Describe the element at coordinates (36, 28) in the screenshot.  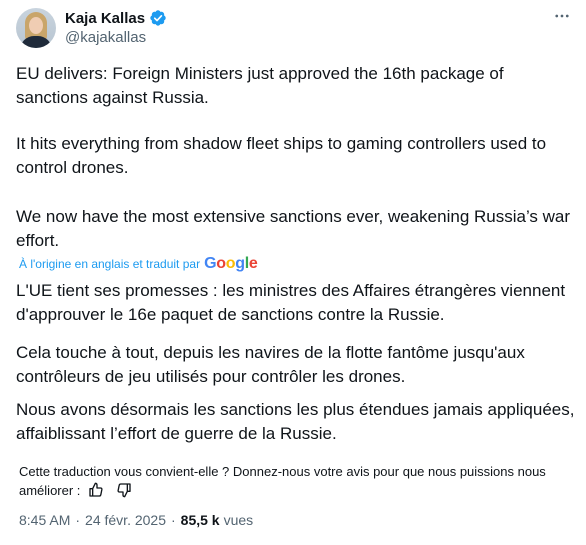
I see `avatar` at that location.